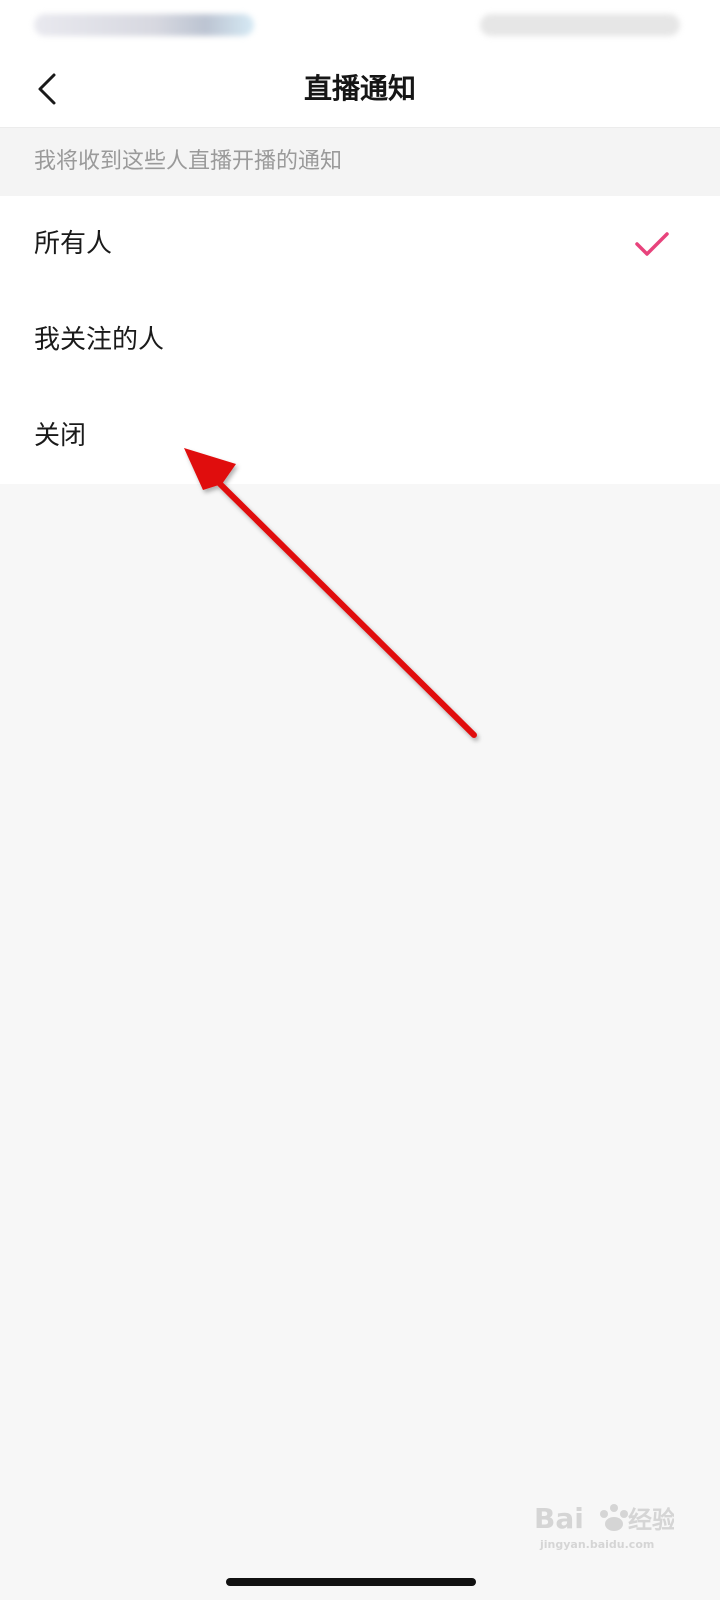 The height and width of the screenshot is (1600, 720). What do you see at coordinates (360, 162) in the screenshot?
I see `section-header: 我将收到这些人直播开播的通知` at bounding box center [360, 162].